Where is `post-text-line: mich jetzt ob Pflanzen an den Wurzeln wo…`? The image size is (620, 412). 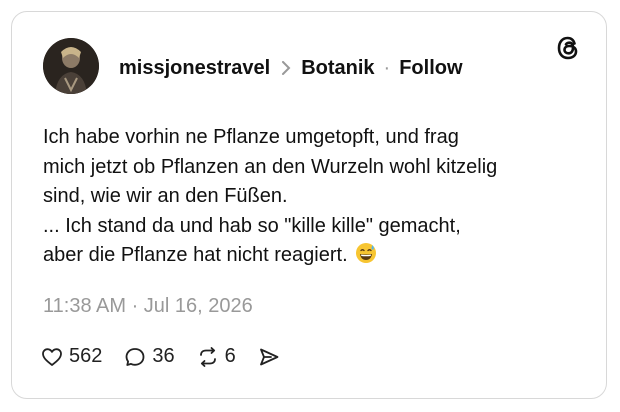 post-text-line: mich jetzt ob Pflanzen an den Wurzeln wo… is located at coordinates (270, 166).